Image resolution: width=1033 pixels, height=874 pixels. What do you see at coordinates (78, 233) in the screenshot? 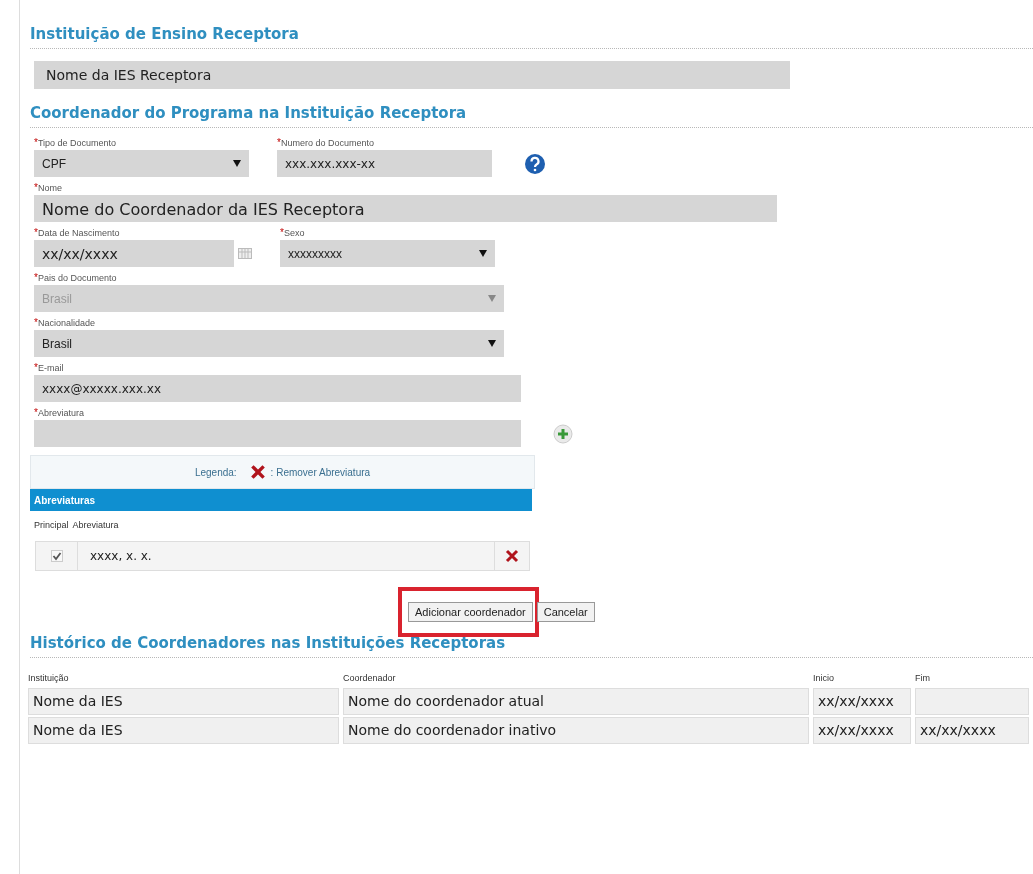
I see `field-label: Data de Nascimento` at bounding box center [78, 233].